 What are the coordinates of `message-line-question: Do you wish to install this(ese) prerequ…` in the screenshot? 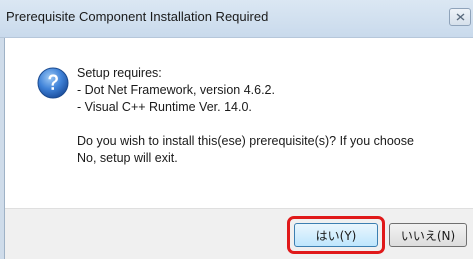 It's located at (245, 141).